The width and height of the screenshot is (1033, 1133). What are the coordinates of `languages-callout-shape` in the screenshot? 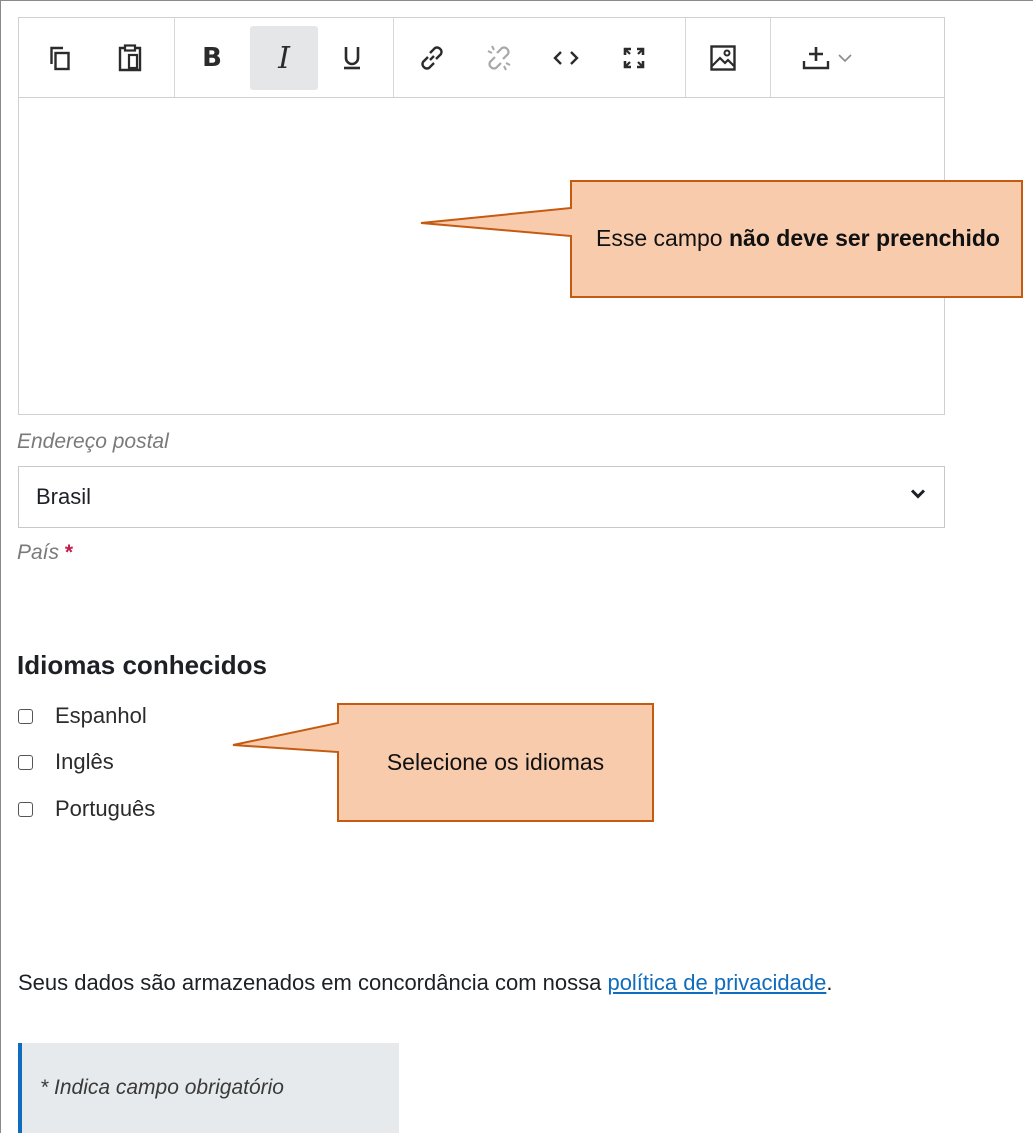 It's located at (443, 762).